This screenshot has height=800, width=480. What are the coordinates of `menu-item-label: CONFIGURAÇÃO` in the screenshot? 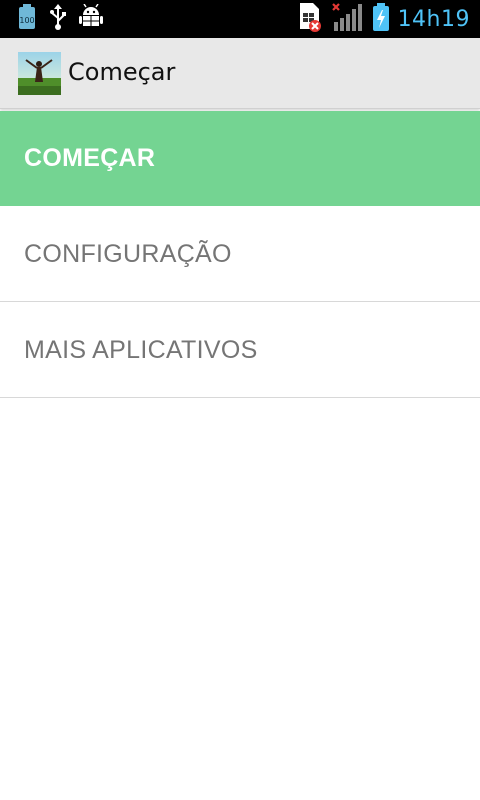 It's located at (128, 254).